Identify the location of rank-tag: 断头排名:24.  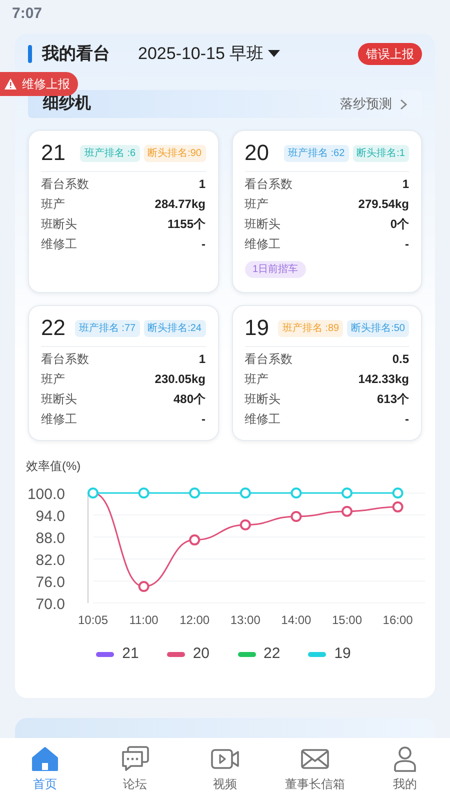
(175, 328).